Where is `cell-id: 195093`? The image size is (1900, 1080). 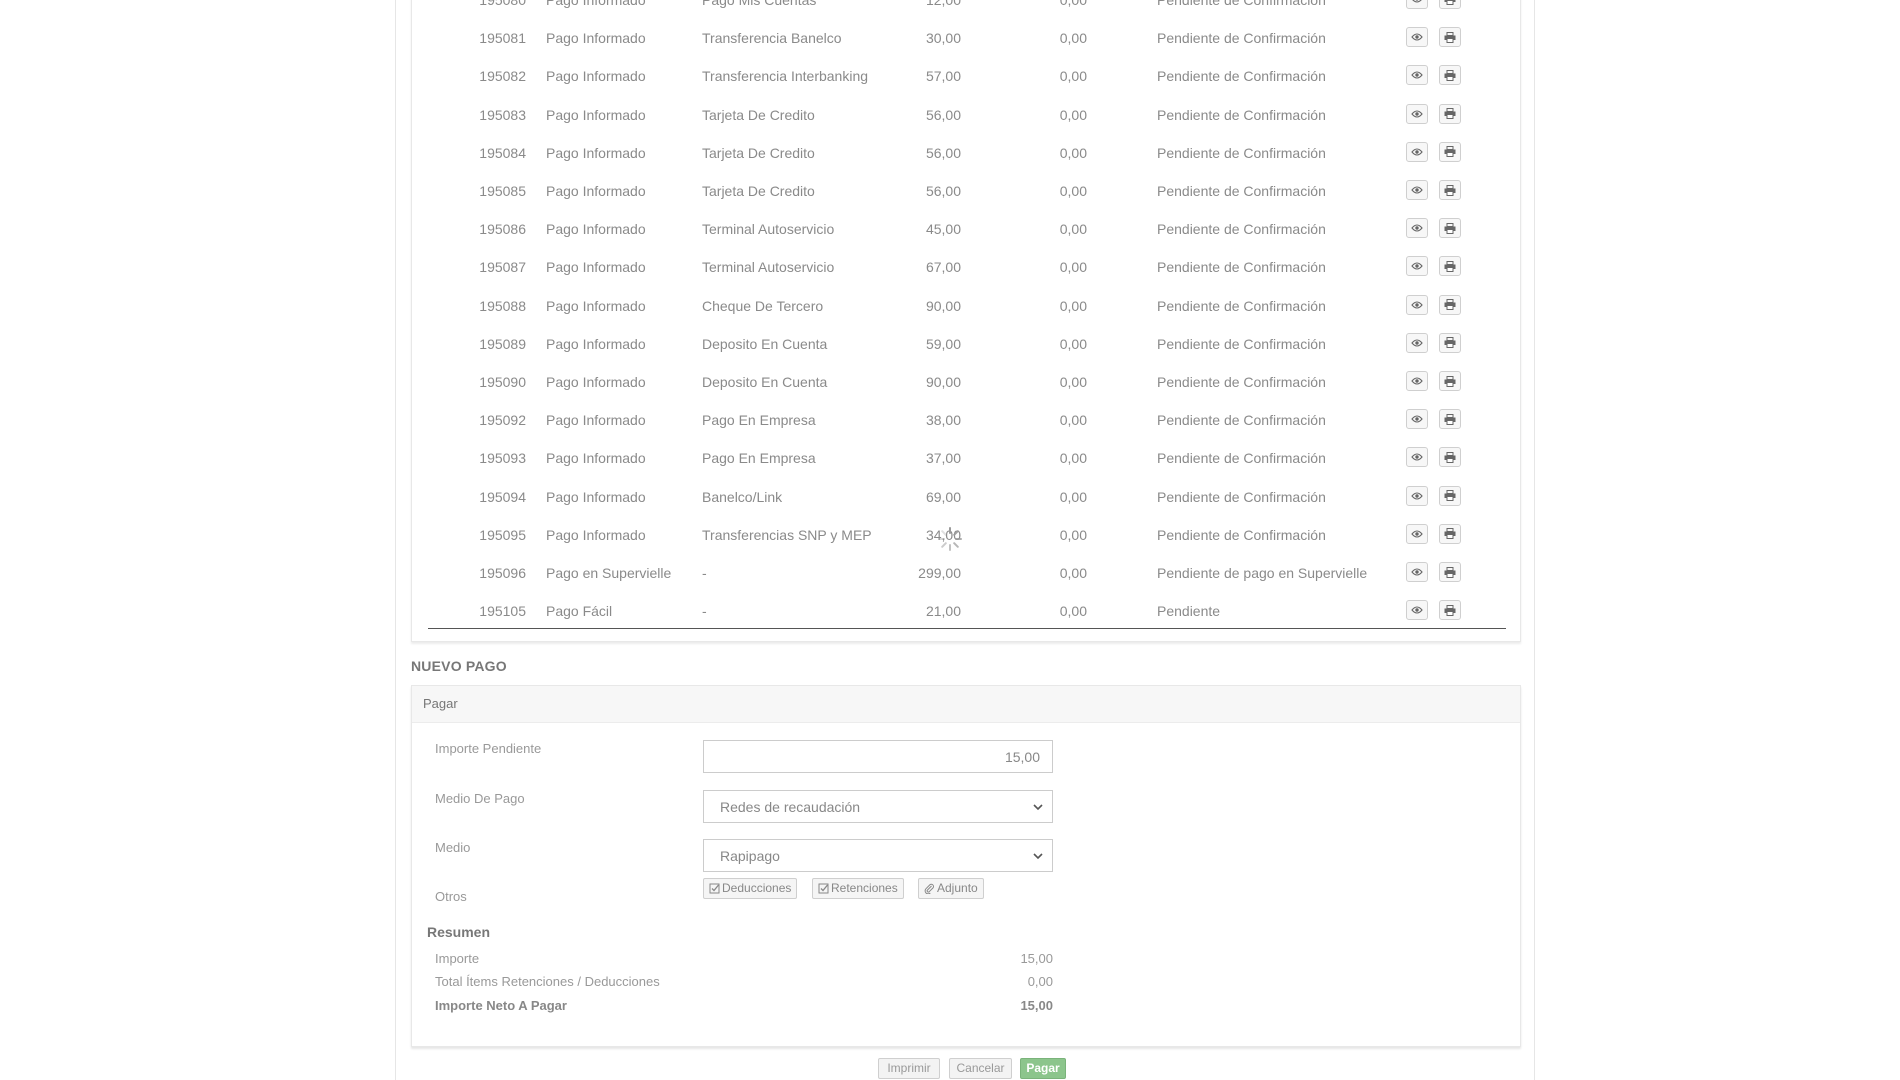
cell-id: 195093 is located at coordinates (502, 458).